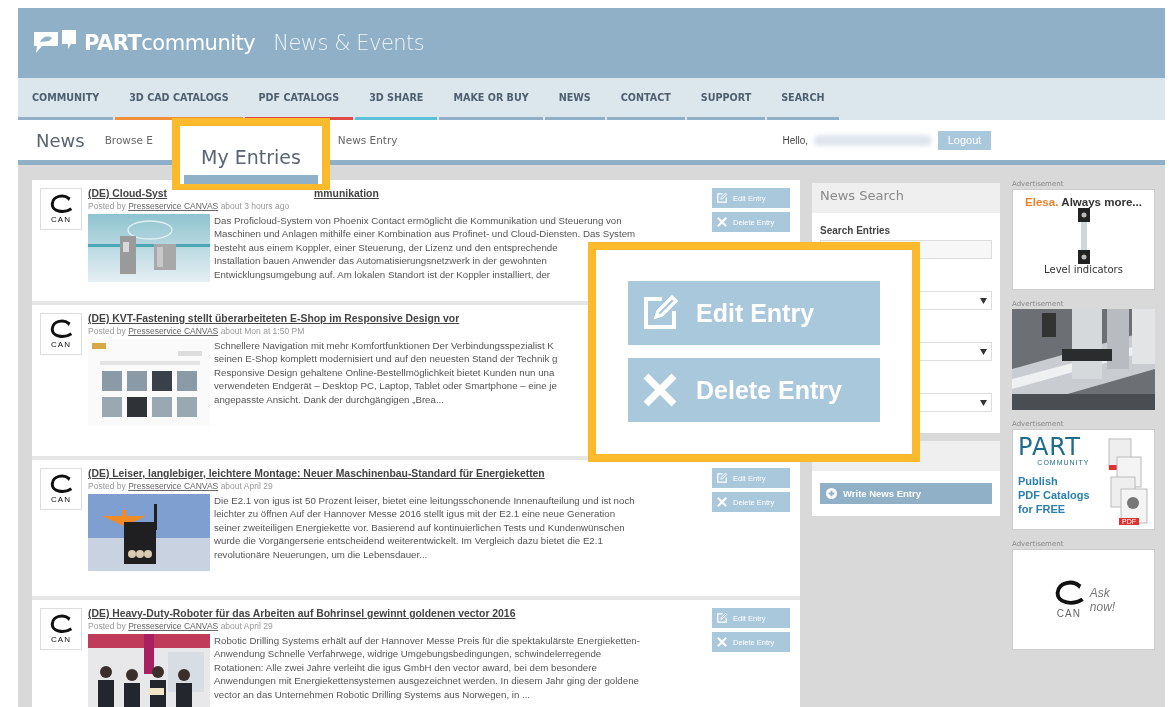  Describe the element at coordinates (1102, 599) in the screenshot. I see `ad-text: Ask now!` at that location.